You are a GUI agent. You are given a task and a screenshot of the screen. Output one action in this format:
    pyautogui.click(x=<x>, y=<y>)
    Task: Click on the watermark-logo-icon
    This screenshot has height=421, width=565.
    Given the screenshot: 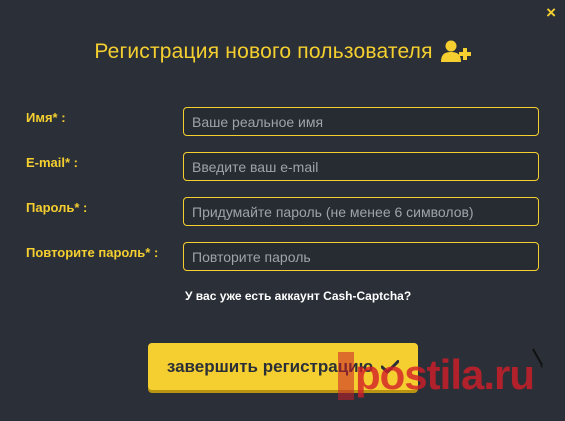 What is the action you would take?
    pyautogui.click(x=346, y=376)
    